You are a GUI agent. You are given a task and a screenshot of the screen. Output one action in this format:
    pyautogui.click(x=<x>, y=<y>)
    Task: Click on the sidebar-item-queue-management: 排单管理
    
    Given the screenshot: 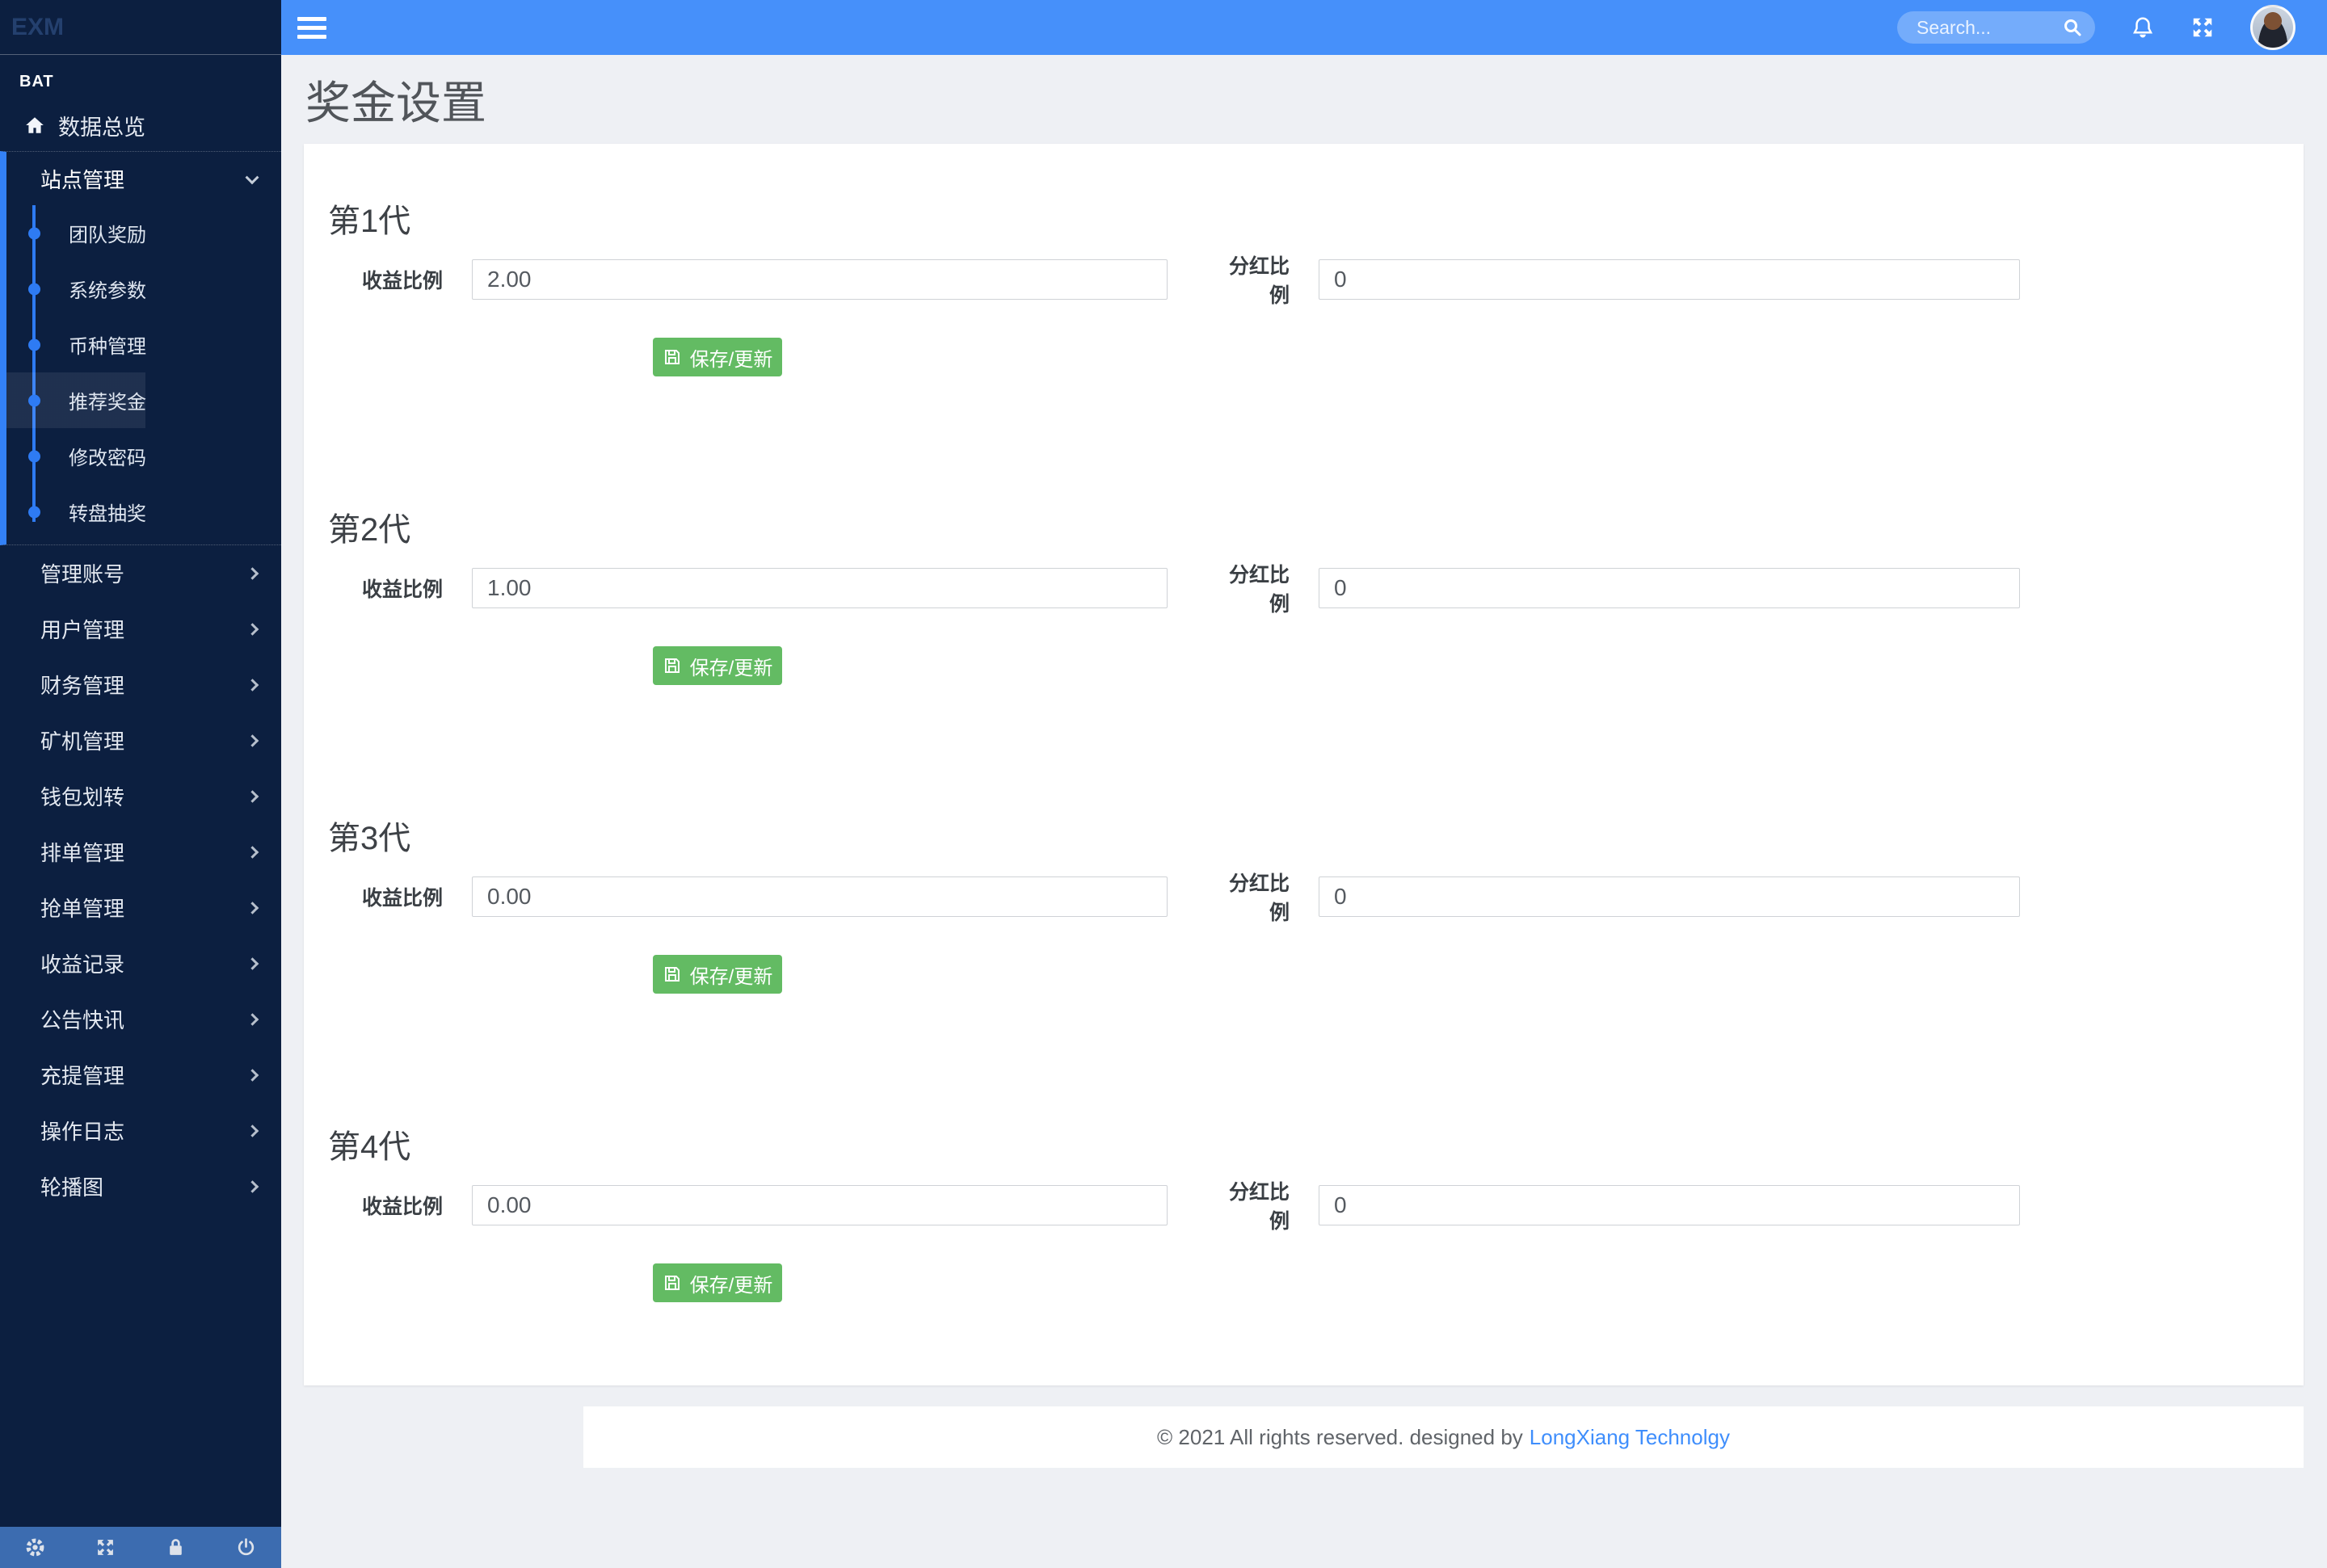 What is the action you would take?
    pyautogui.click(x=140, y=852)
    